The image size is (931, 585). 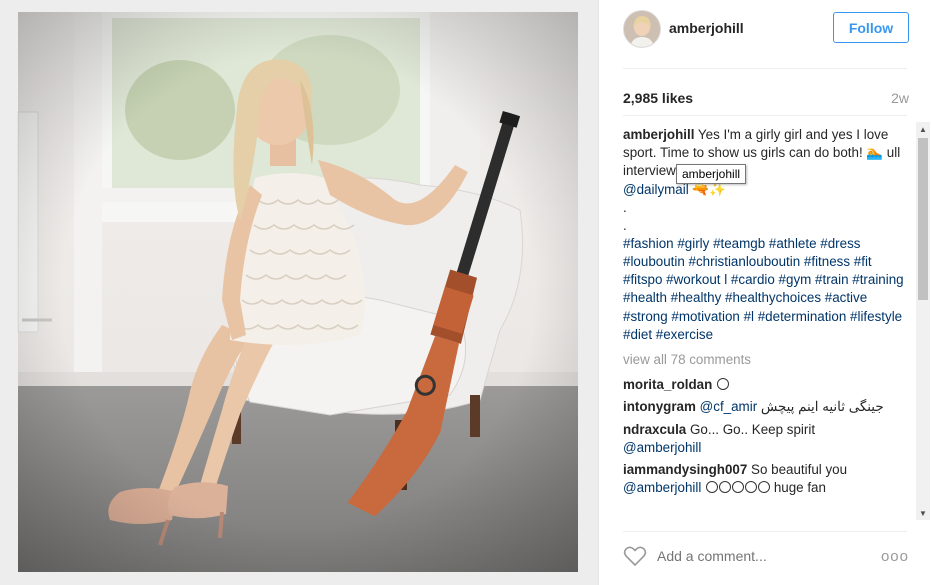 What do you see at coordinates (768, 360) in the screenshot?
I see `view-all-comments-link: view all 78 comments` at bounding box center [768, 360].